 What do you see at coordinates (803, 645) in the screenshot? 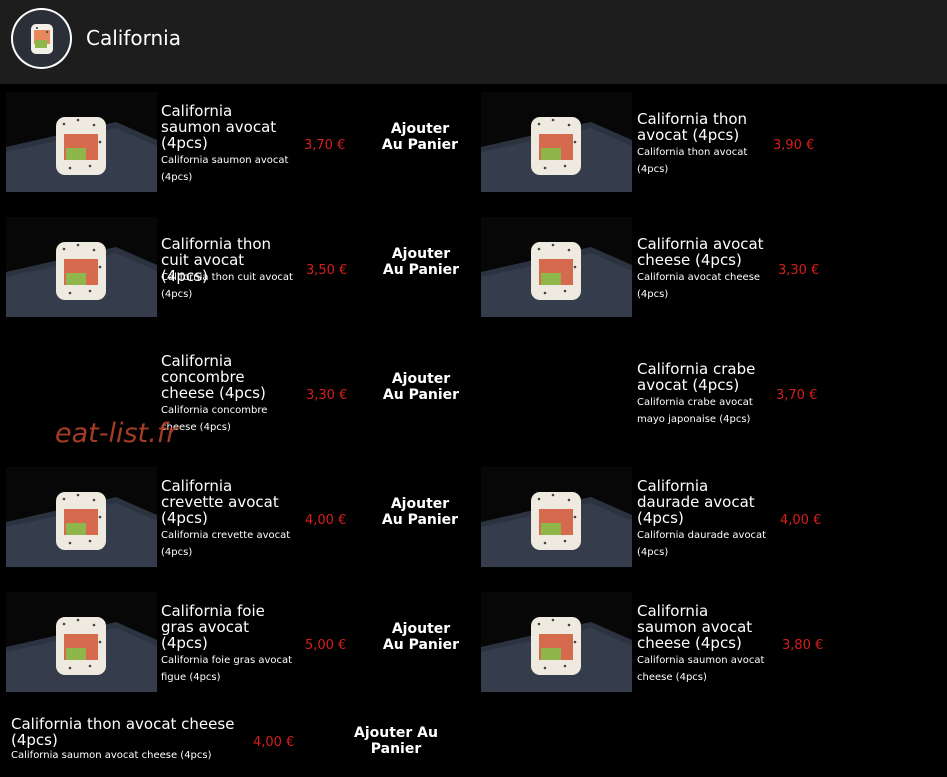
I see `item-price: 3,80 €` at bounding box center [803, 645].